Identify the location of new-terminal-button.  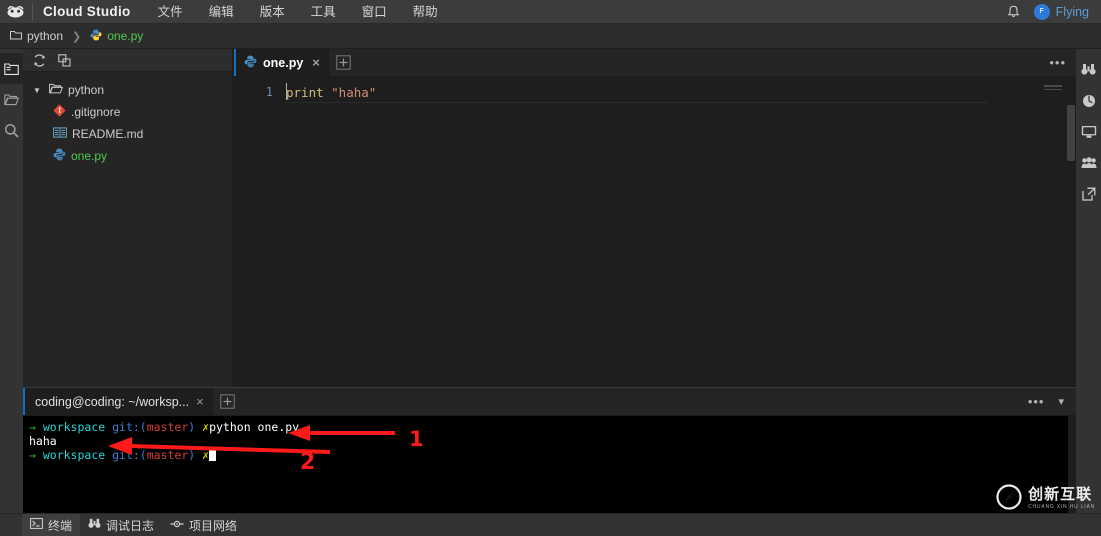
(228, 401).